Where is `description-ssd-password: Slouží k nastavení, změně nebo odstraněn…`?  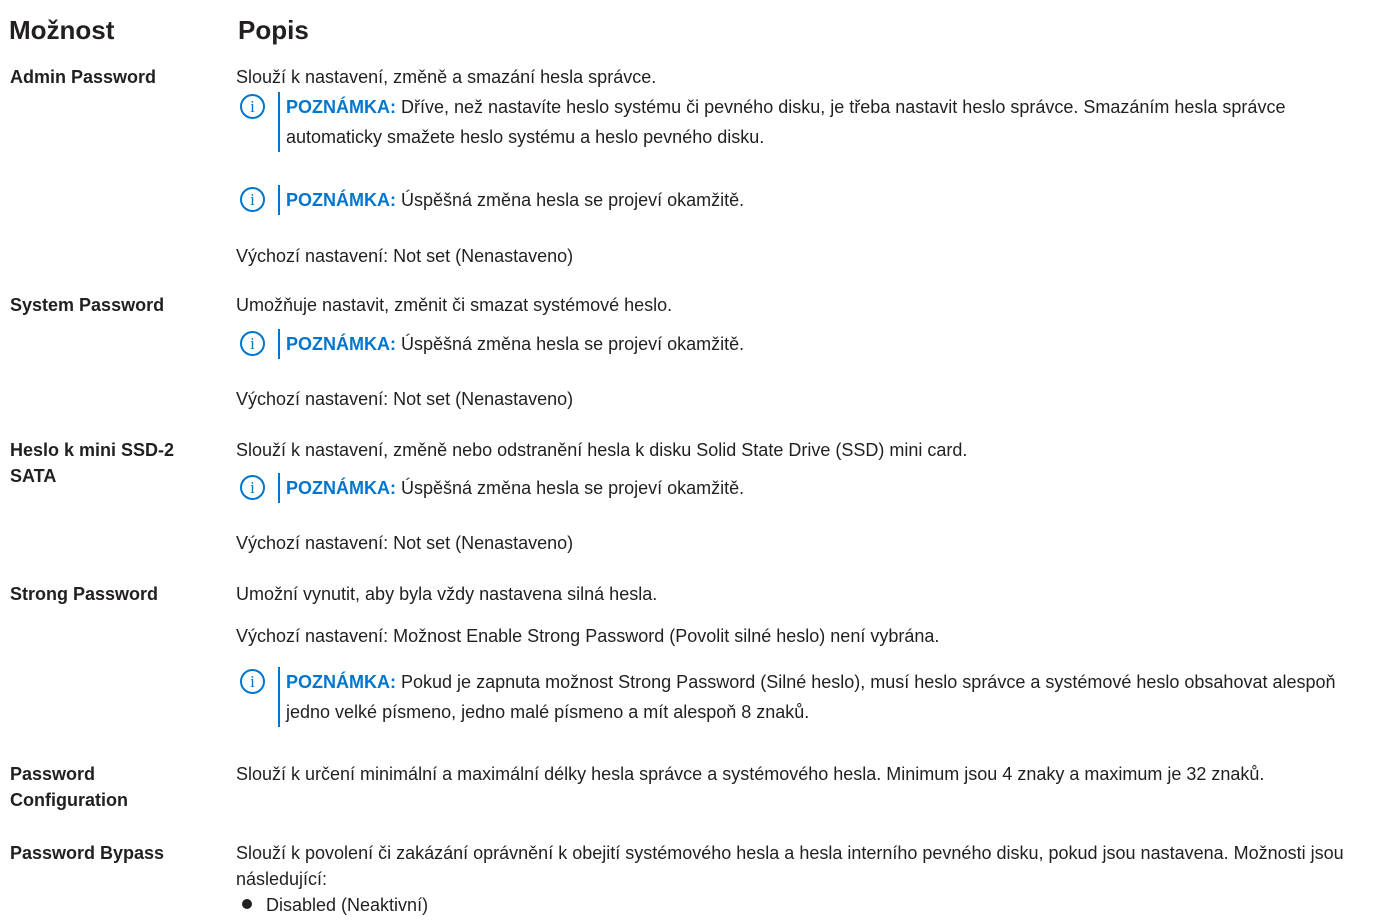
description-ssd-password: Slouží k nastavení, změně nebo odstraněn… is located at coordinates (602, 450).